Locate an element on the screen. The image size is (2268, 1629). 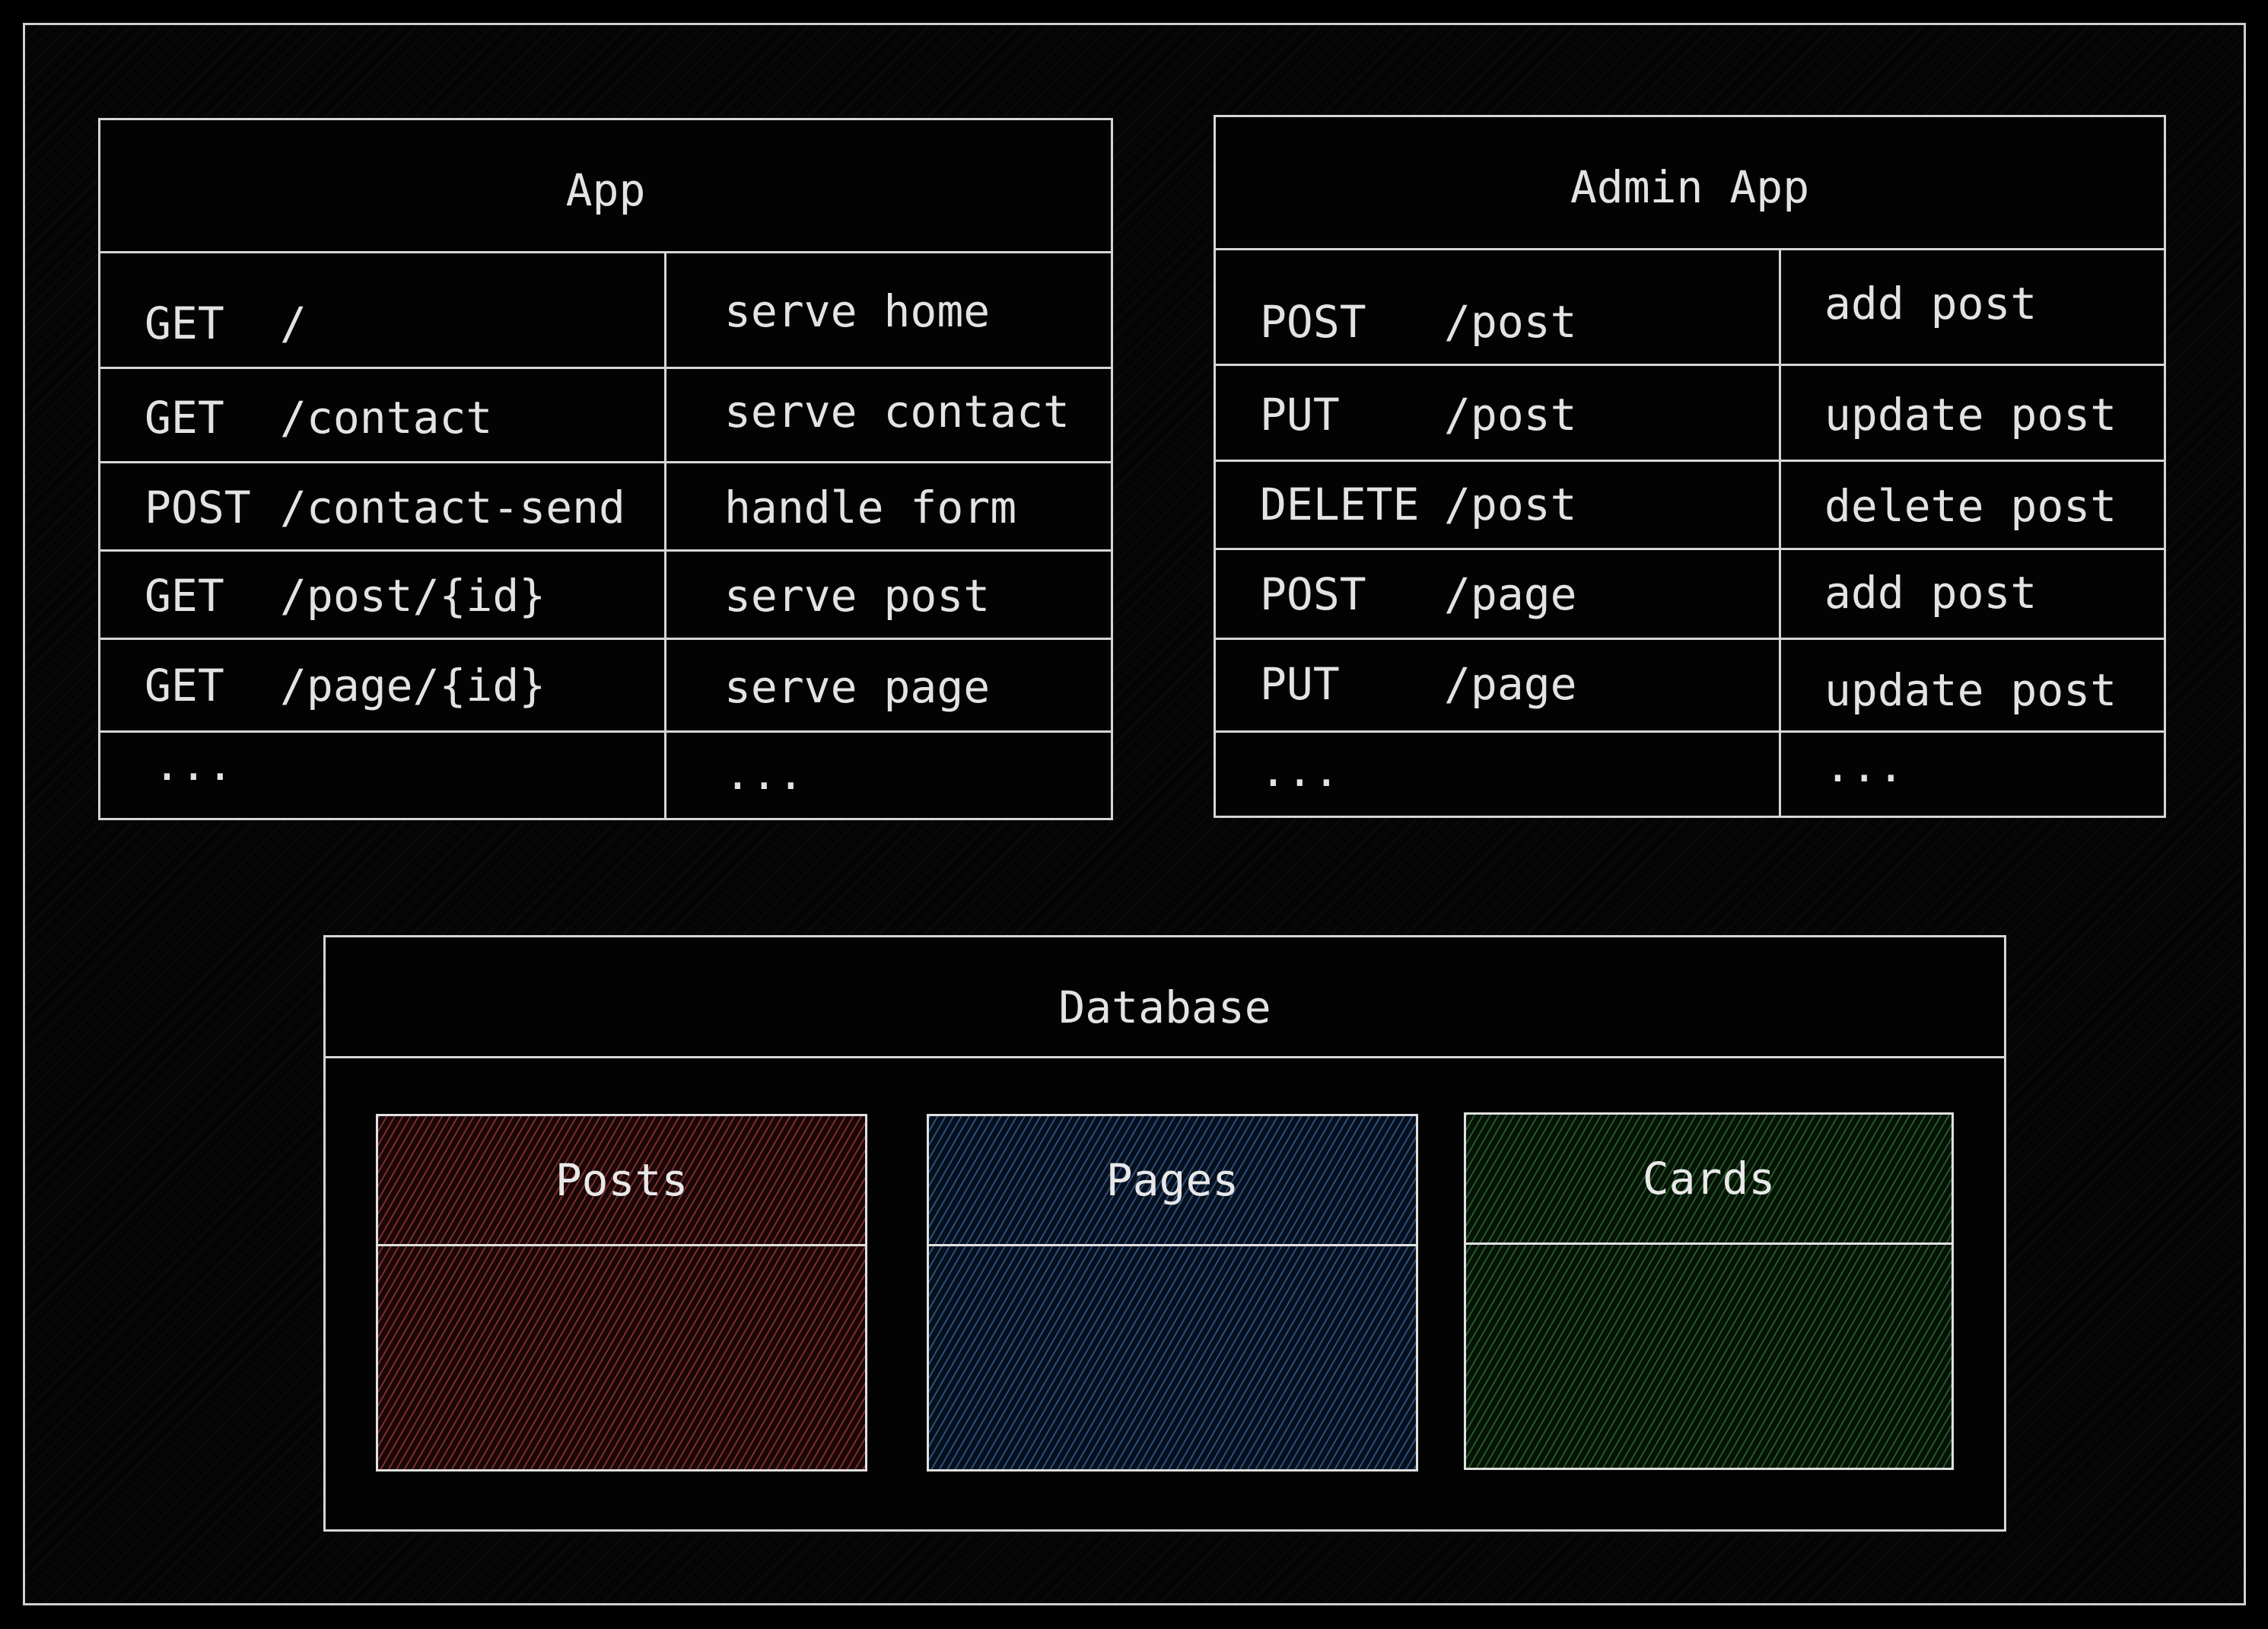
cards-table: Cards is located at coordinates (1709, 1291).